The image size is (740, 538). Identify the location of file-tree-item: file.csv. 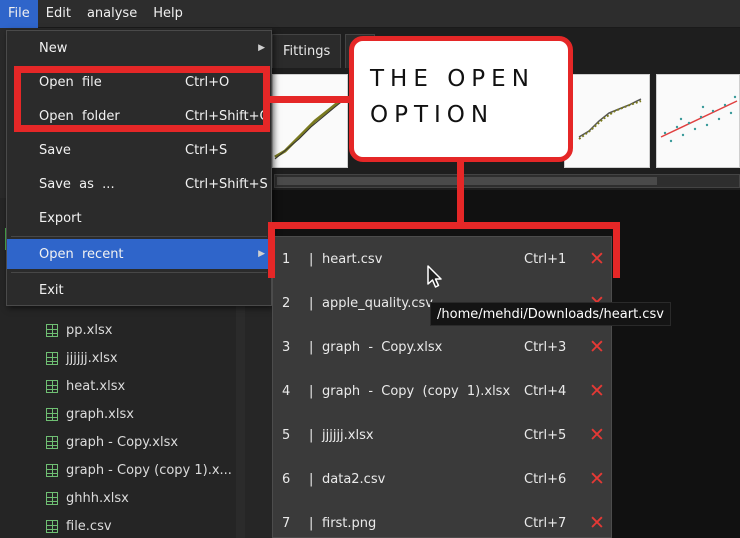
(79, 526).